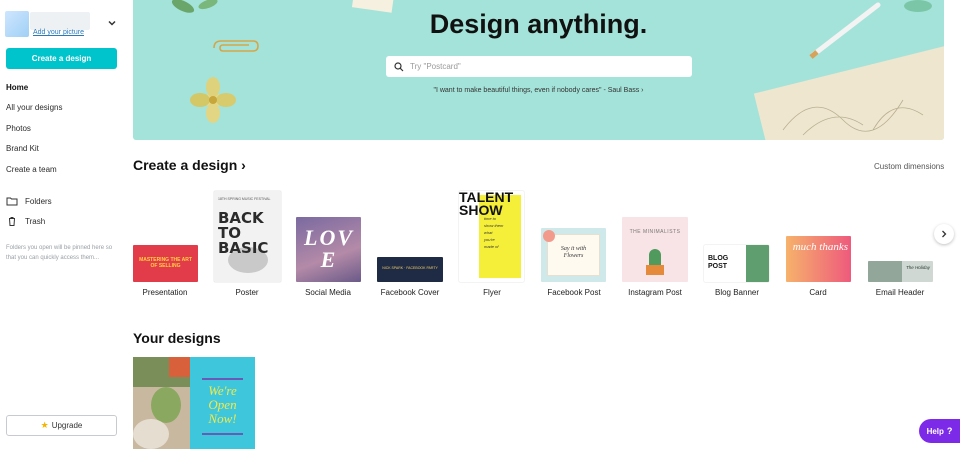 The image size is (960, 449). Describe the element at coordinates (820, 247) in the screenshot. I see `thumb-text: much thanks` at that location.